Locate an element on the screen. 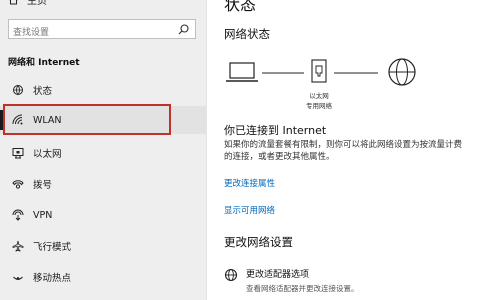  selection-indicator is located at coordinates (1, 120).